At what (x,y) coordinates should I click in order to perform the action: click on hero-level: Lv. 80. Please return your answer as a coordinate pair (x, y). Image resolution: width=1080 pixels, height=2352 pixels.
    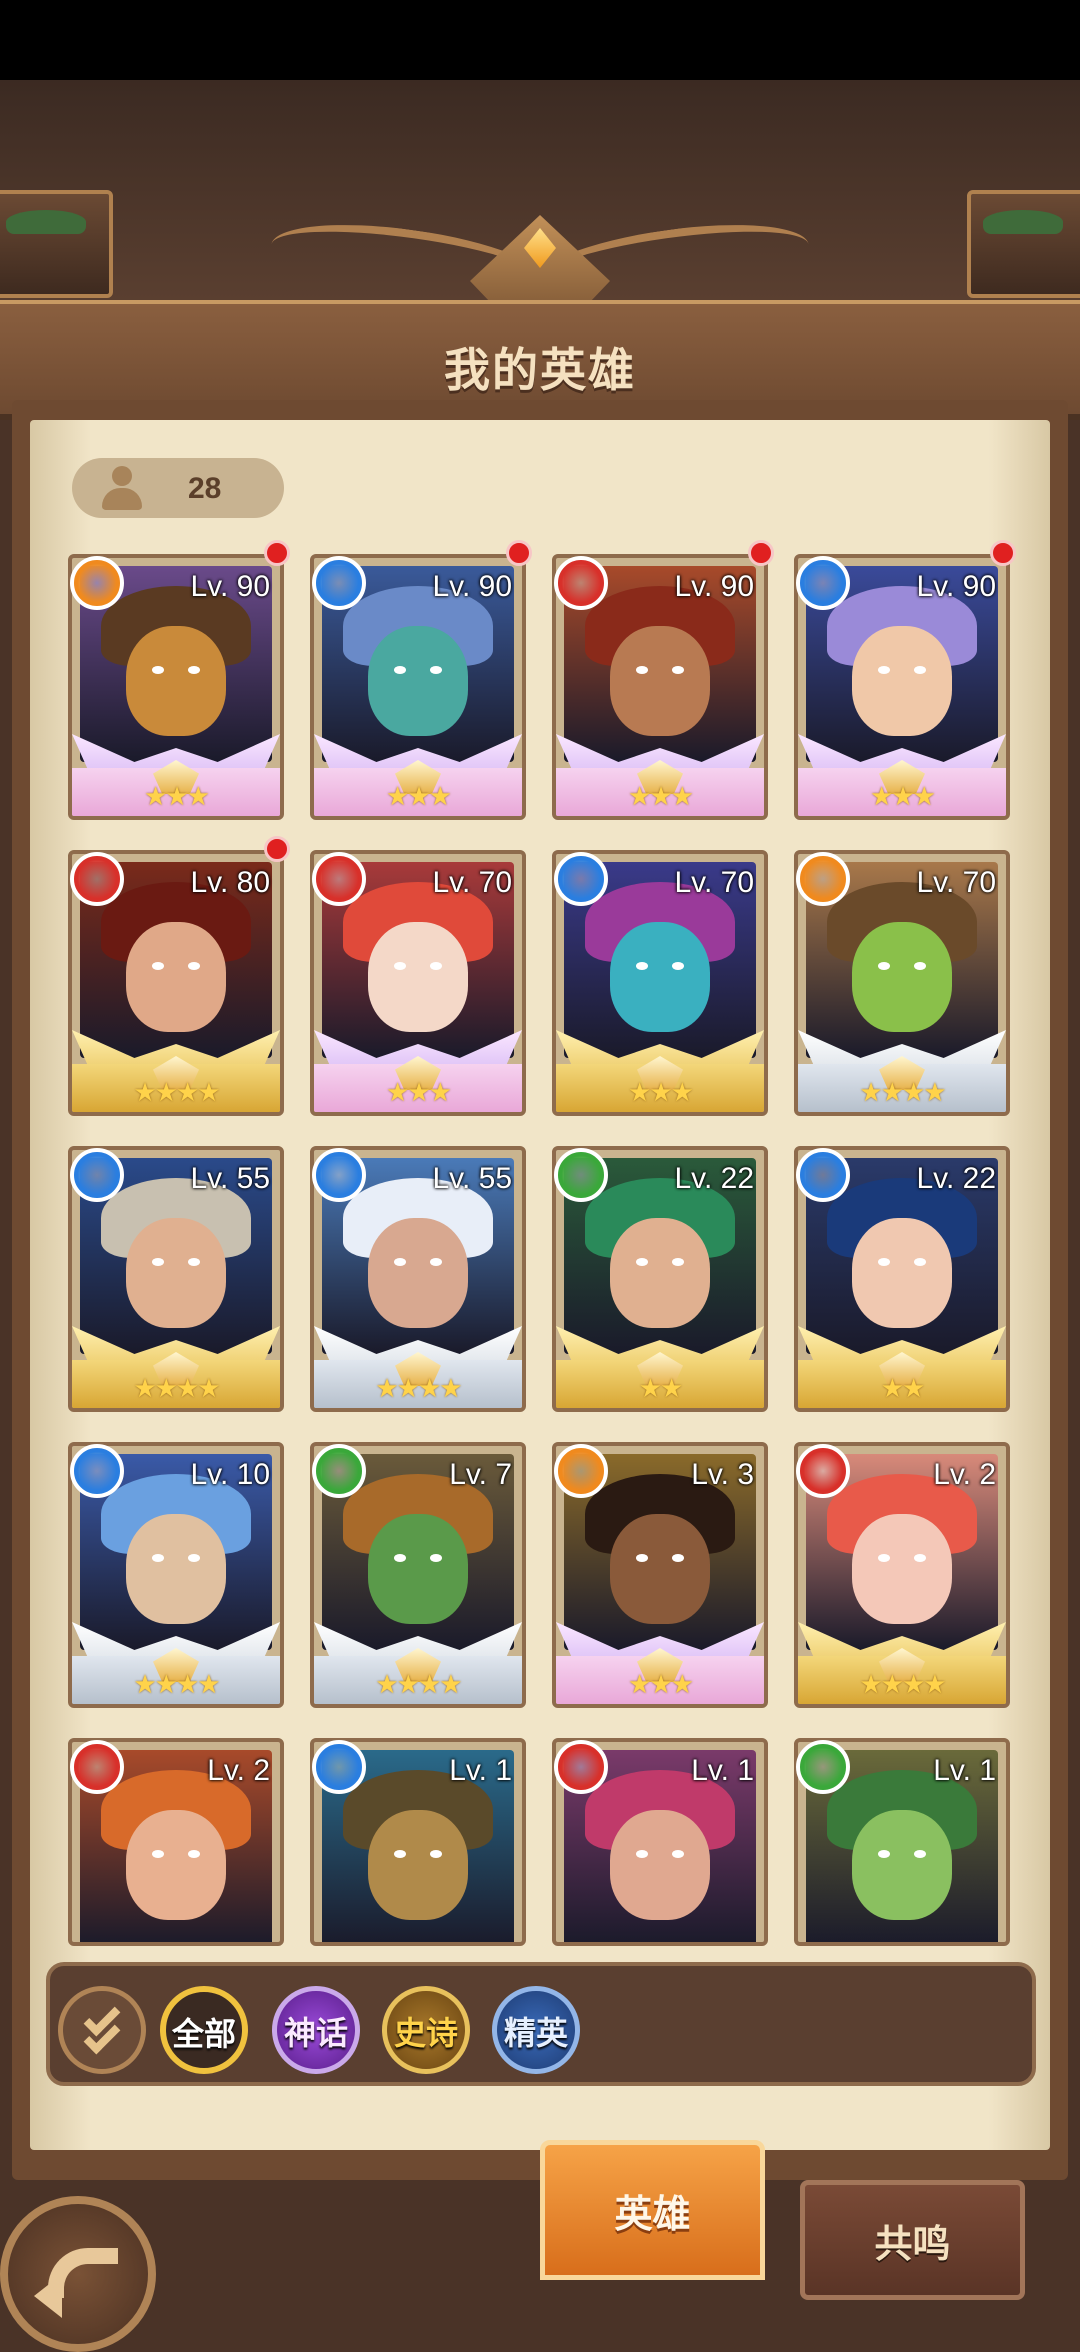
    Looking at the image, I should click on (230, 882).